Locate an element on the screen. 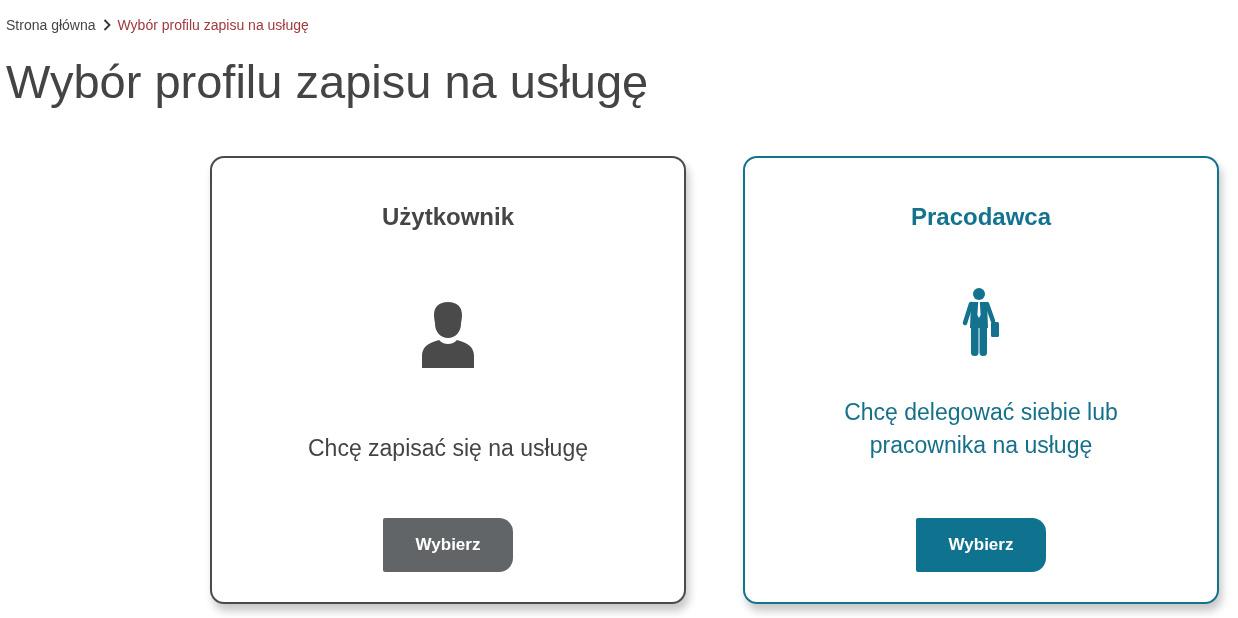  breadcrumb-link: Strona główna is located at coordinates (51, 25).